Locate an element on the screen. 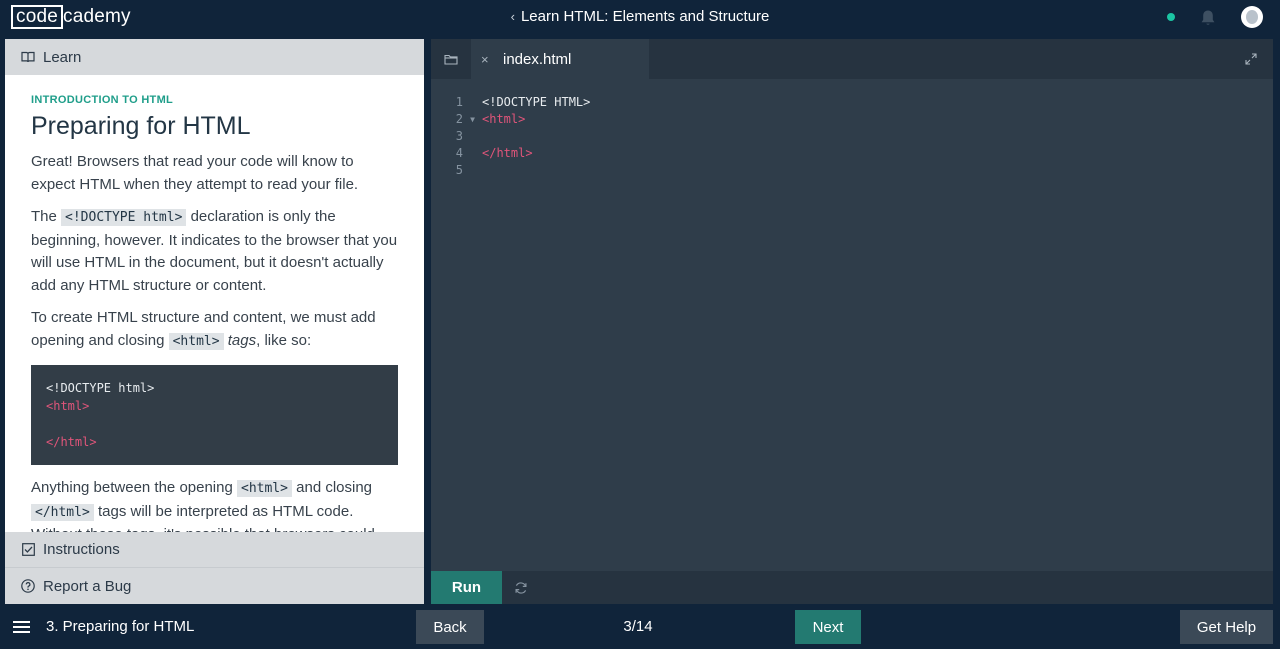 Image resolution: width=1280 pixels, height=649 pixels. code-line-1: 1 <!DOCTYPE HTML> is located at coordinates (852, 102).